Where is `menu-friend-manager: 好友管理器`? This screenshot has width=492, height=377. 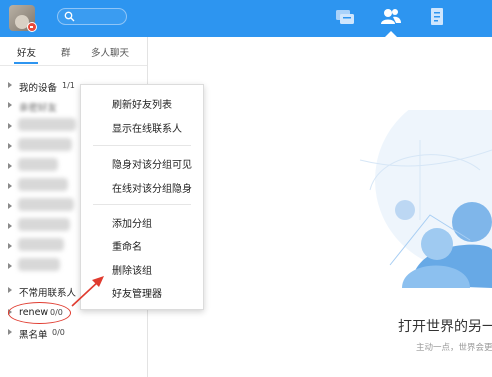 menu-friend-manager: 好友管理器 is located at coordinates (137, 292).